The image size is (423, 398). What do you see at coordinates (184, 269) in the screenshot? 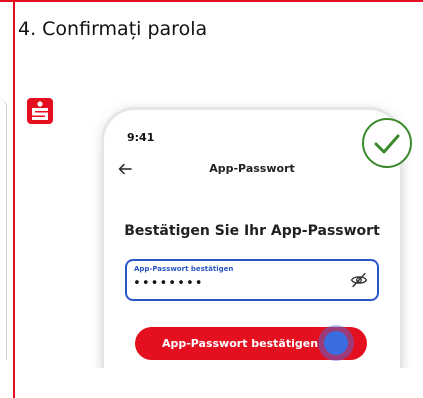
I see `field-label: App-Passwort bestätigen` at bounding box center [184, 269].